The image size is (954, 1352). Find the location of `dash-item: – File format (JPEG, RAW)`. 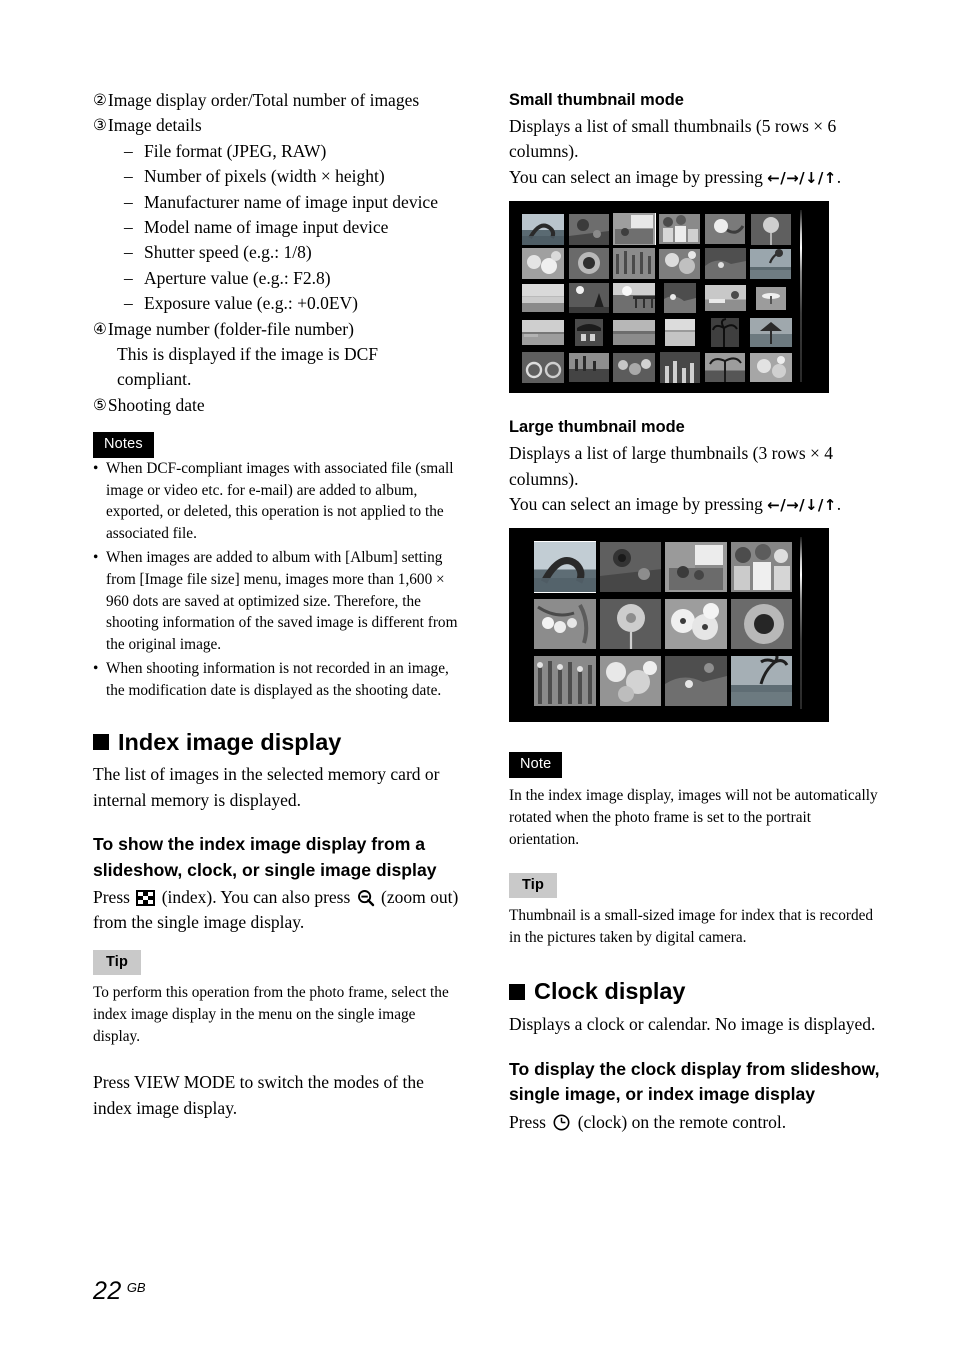

dash-item: – File format (JPEG, RAW) is located at coordinates (279, 151).